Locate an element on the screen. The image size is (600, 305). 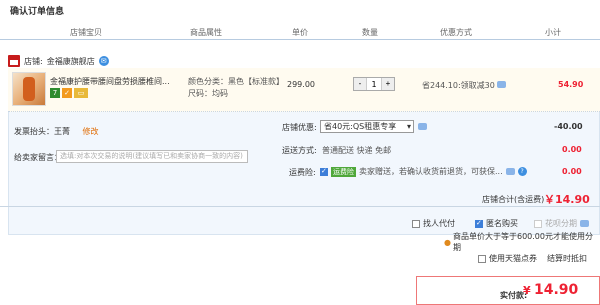
product-badges: 7 ✓ ▭ is located at coordinates (69, 93).